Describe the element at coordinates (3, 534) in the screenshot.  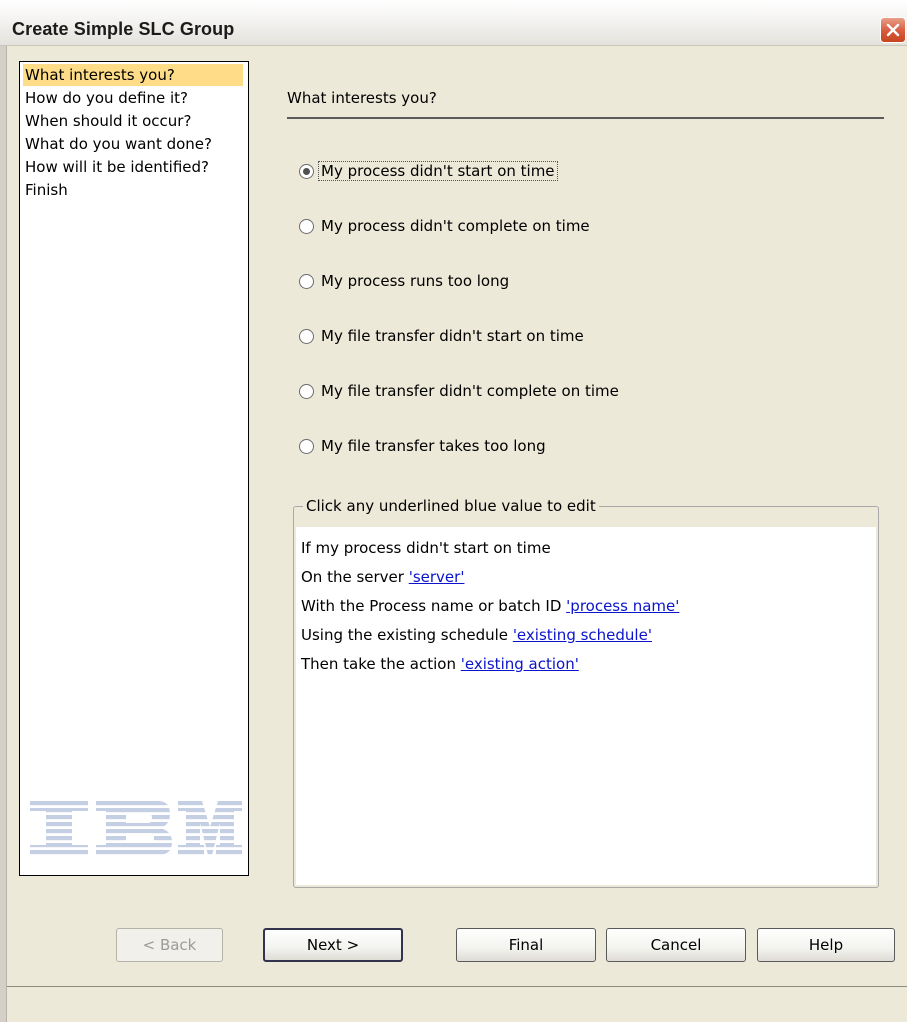
I see `window-frame-left` at that location.